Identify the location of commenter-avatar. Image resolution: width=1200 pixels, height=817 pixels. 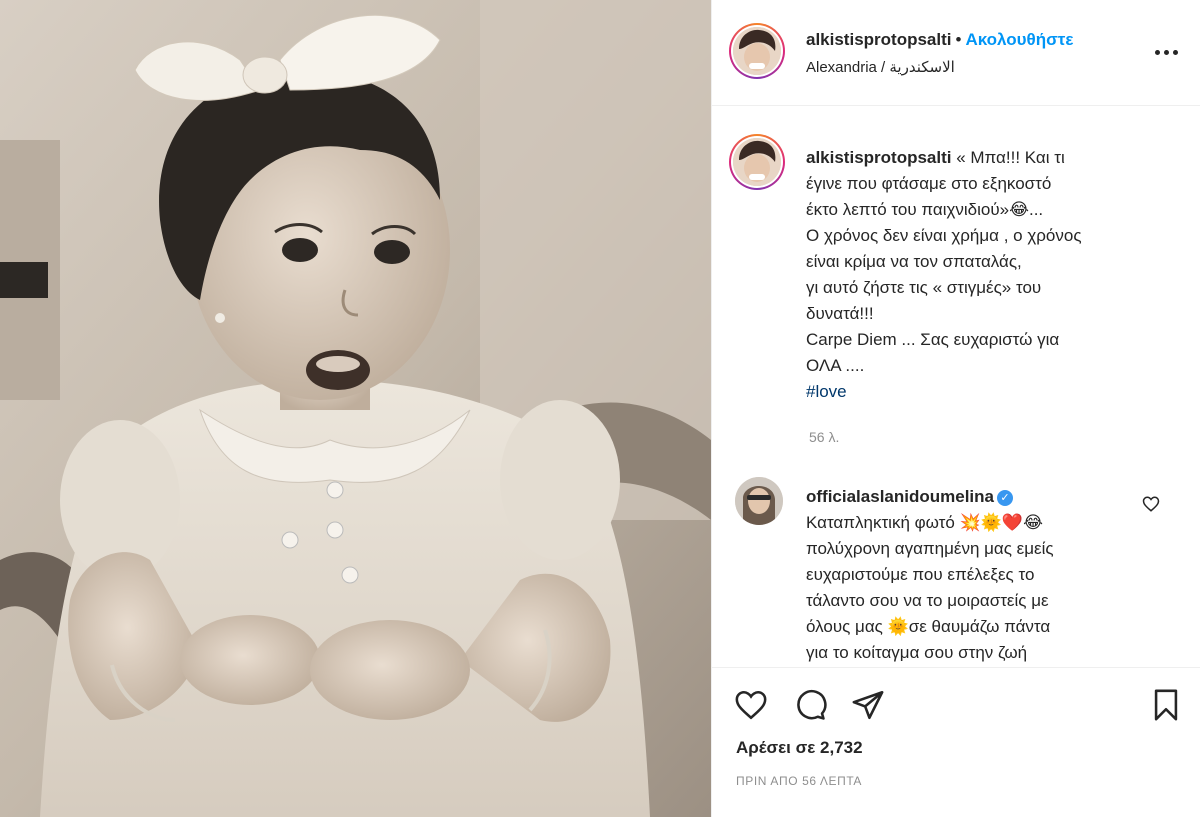
(759, 501).